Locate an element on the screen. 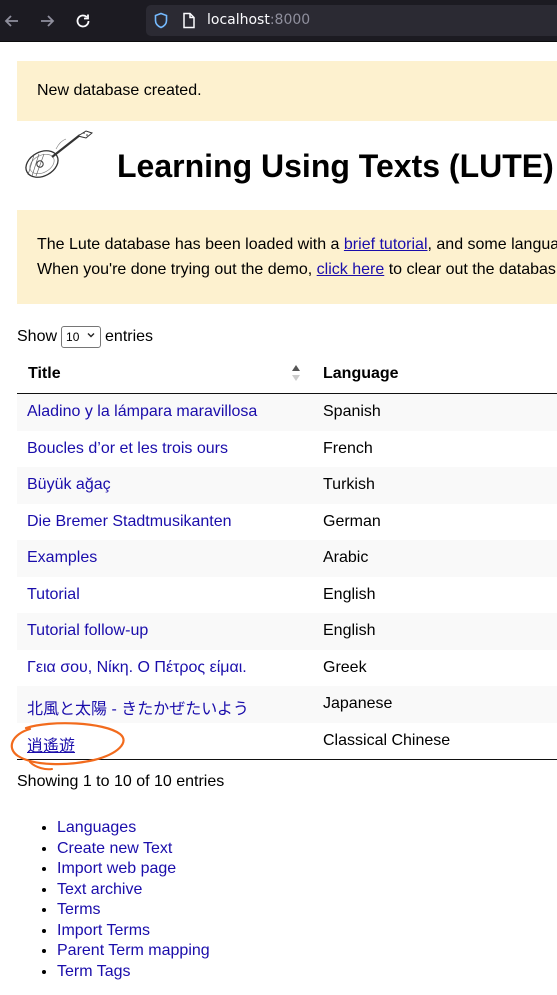 Image resolution: width=557 pixels, height=995 pixels. text-title-link: Aladino y la lámpara maravillosa is located at coordinates (142, 412).